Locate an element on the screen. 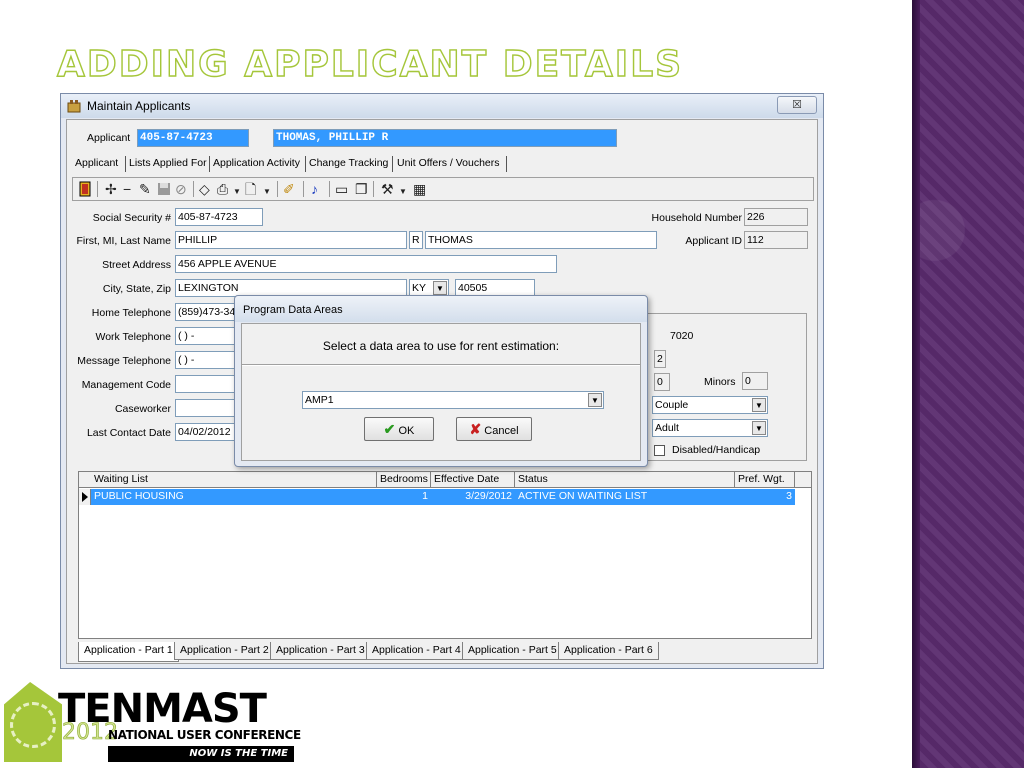  annual-income-value: 7020 is located at coordinates (682, 336).